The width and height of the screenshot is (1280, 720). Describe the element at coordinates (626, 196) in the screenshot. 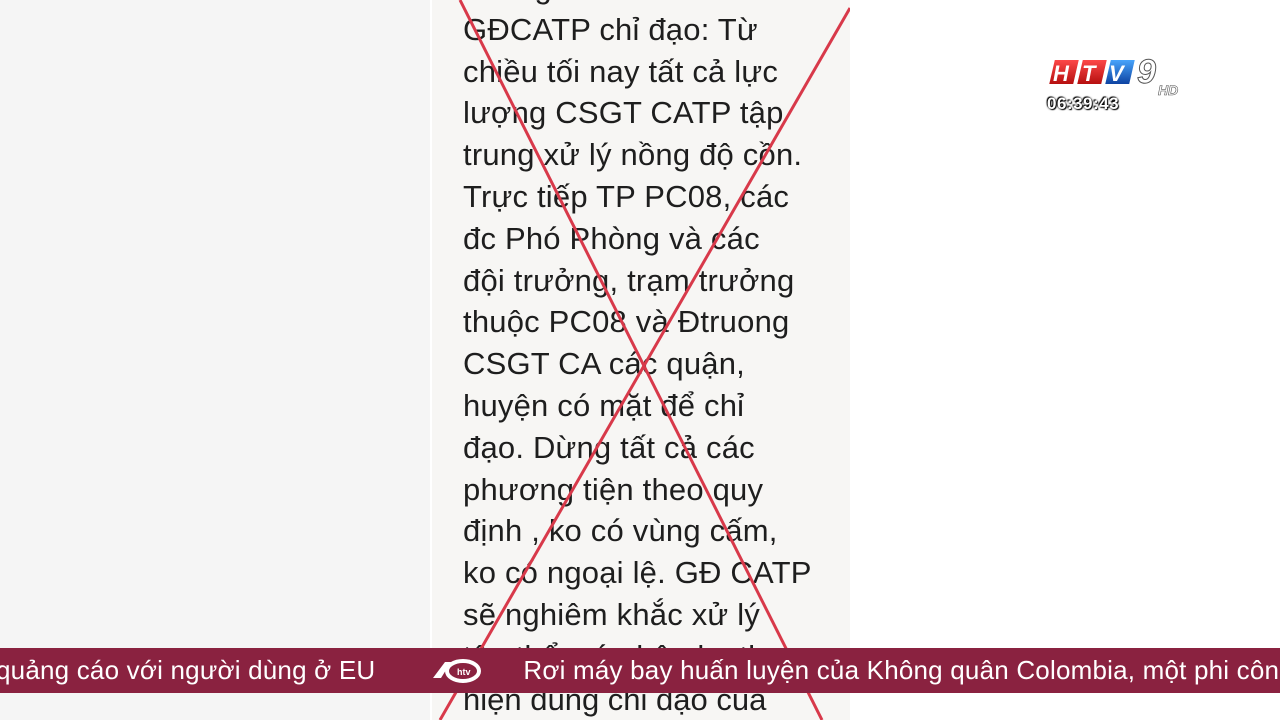

I see `notice-line: Trực tiếp TP PC08, các` at that location.